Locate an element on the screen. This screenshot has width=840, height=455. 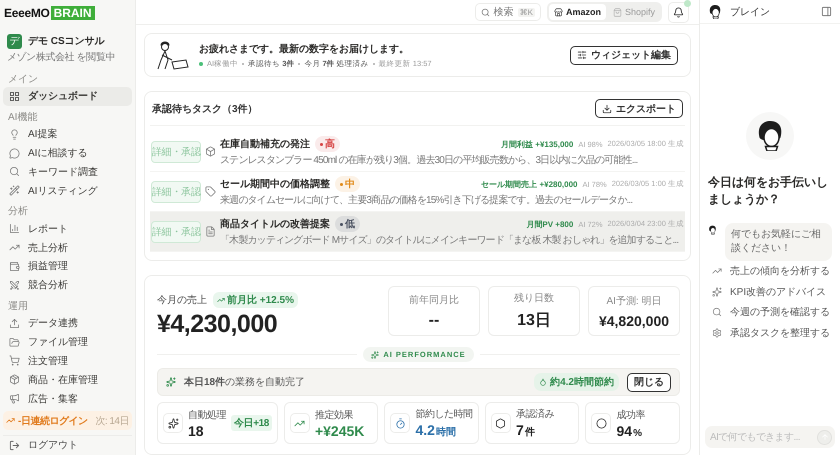
wallet-icon is located at coordinates (14, 266).